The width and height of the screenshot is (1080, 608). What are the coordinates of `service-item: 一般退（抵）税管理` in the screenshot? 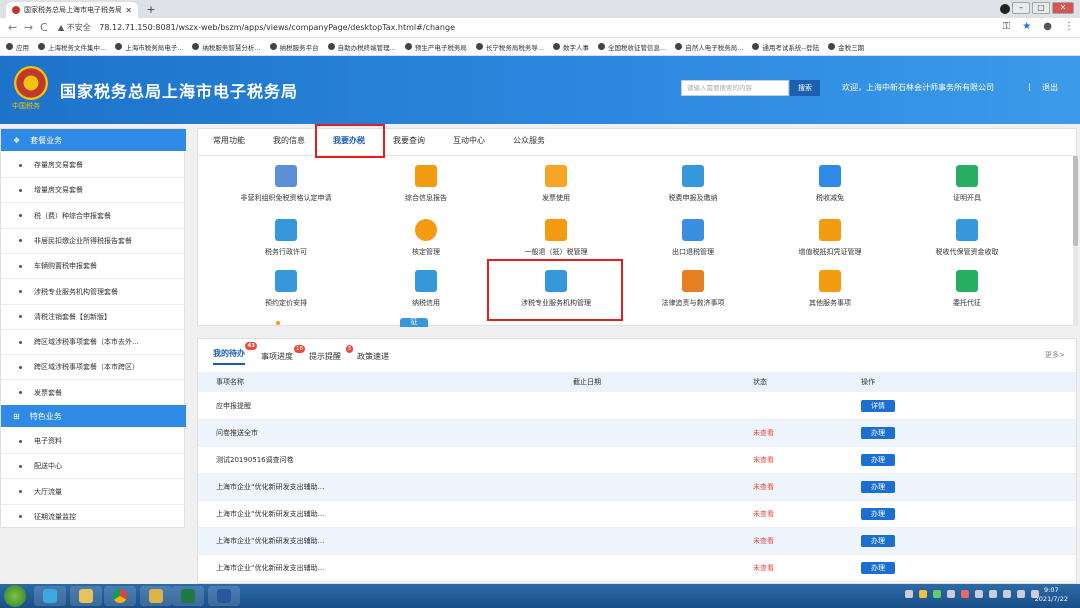 It's located at (556, 238).